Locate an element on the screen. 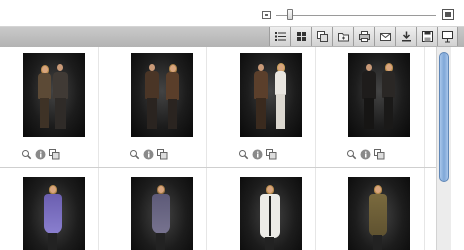  zoom-control is located at coordinates (358, 15).